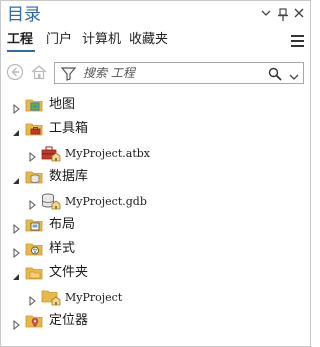 The width and height of the screenshot is (320, 347). I want to click on tree-item-label: MyProject.atbx, so click(107, 153).